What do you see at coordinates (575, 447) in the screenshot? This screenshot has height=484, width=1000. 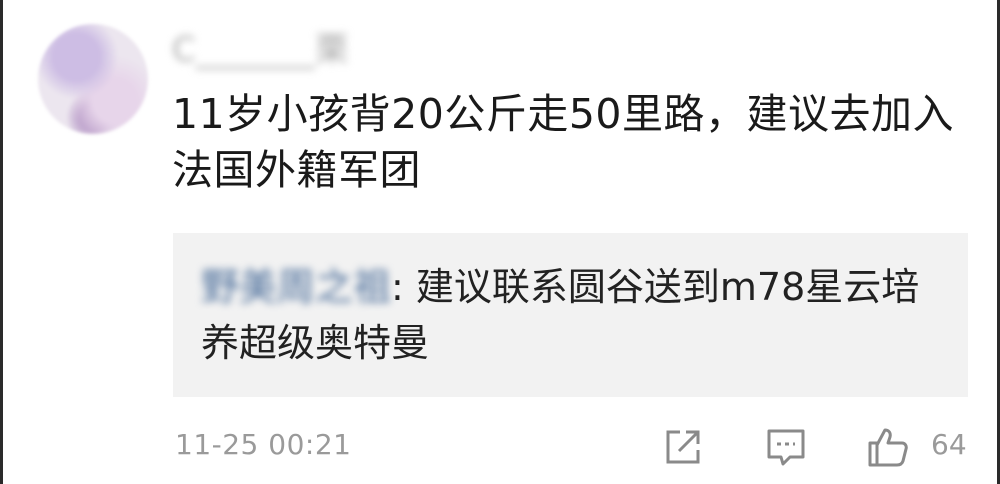 I see `comment-meta: 11-25 00:21 64` at bounding box center [575, 447].